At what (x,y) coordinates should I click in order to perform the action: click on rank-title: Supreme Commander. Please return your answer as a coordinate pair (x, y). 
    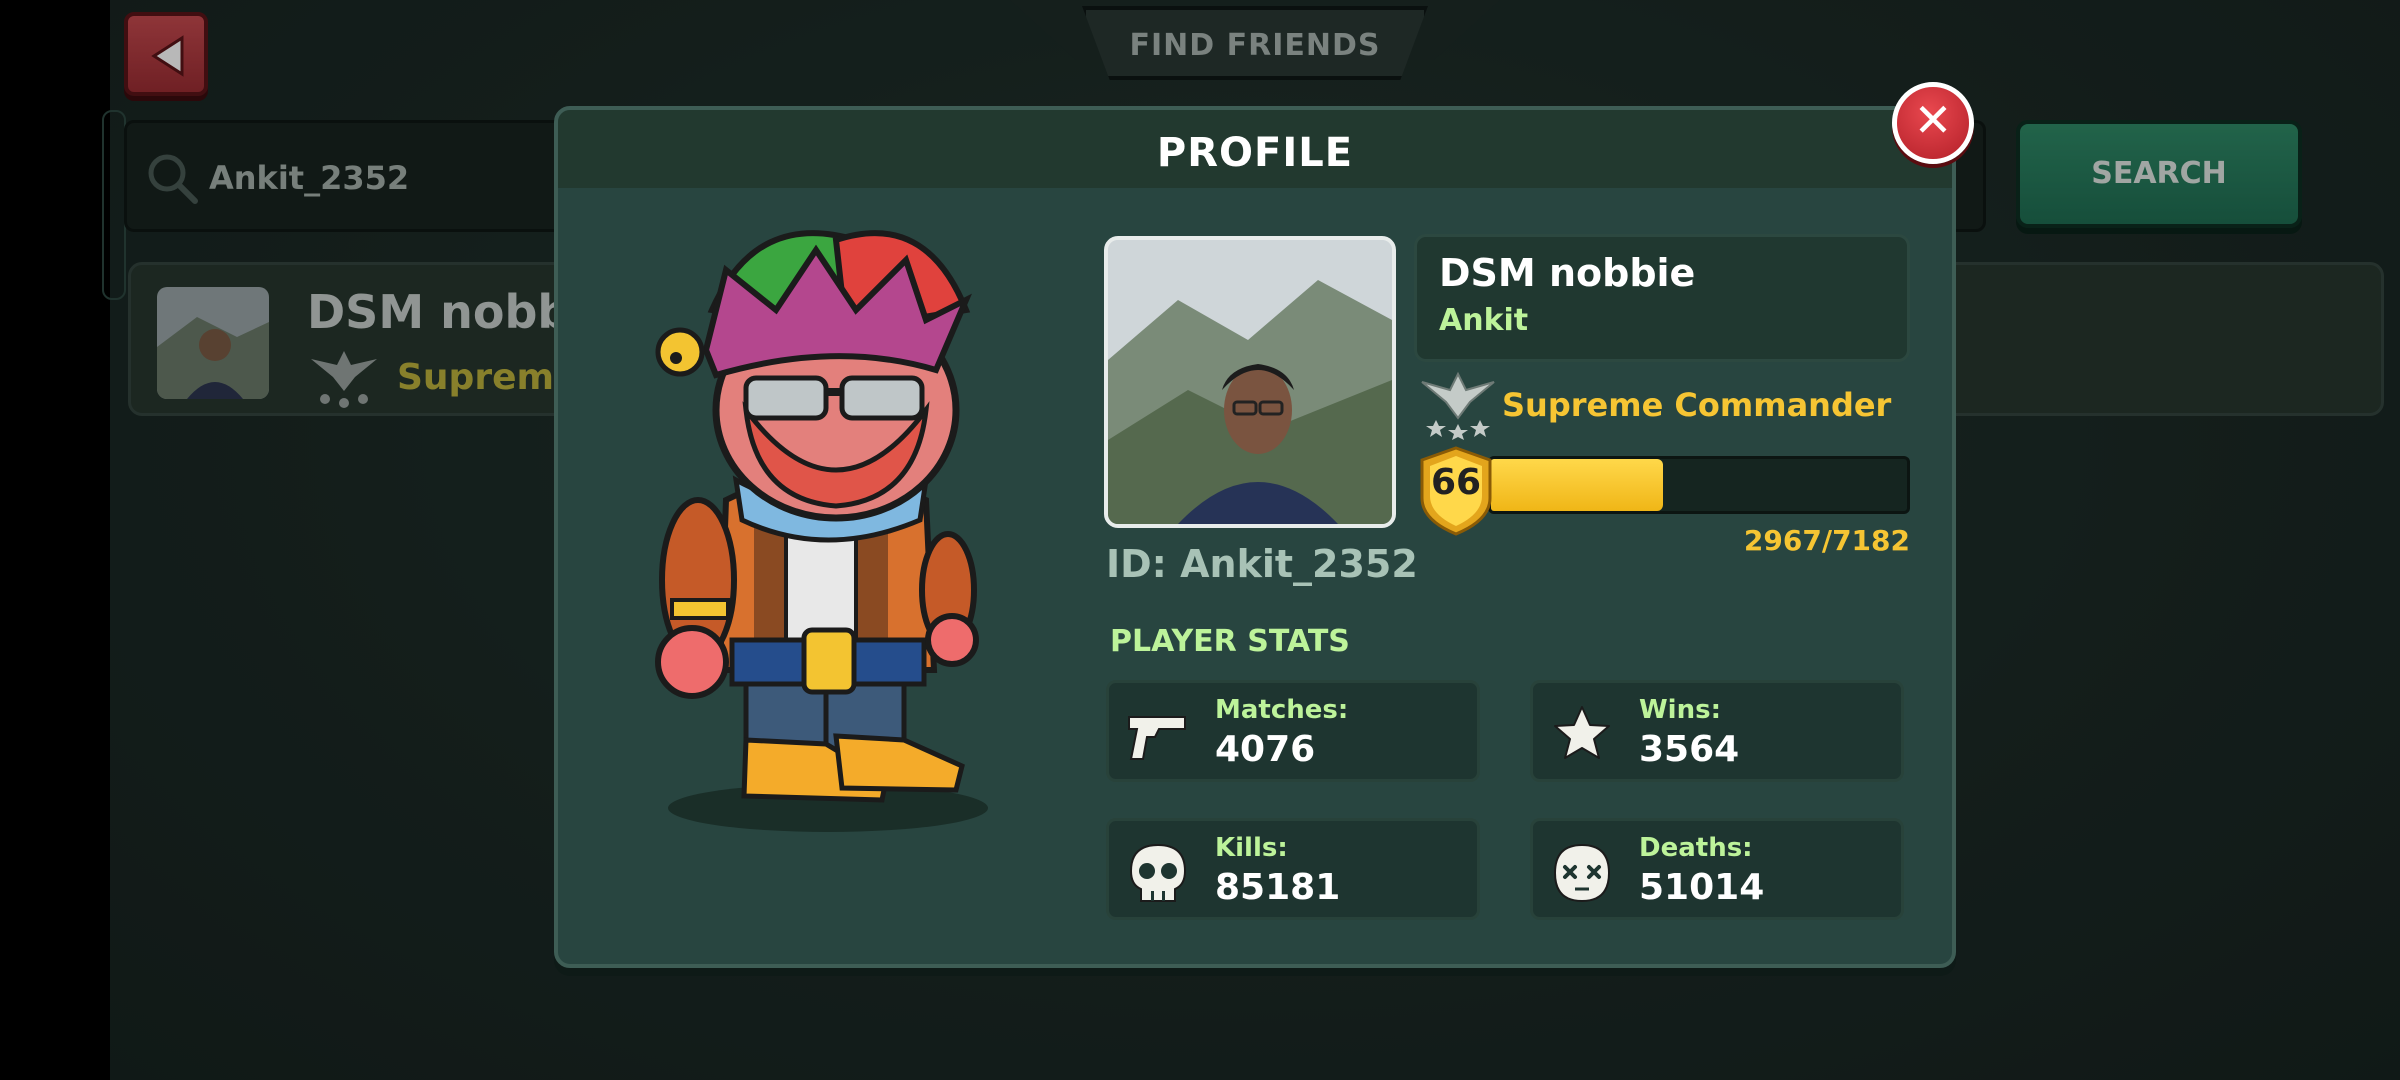
    Looking at the image, I should click on (1697, 405).